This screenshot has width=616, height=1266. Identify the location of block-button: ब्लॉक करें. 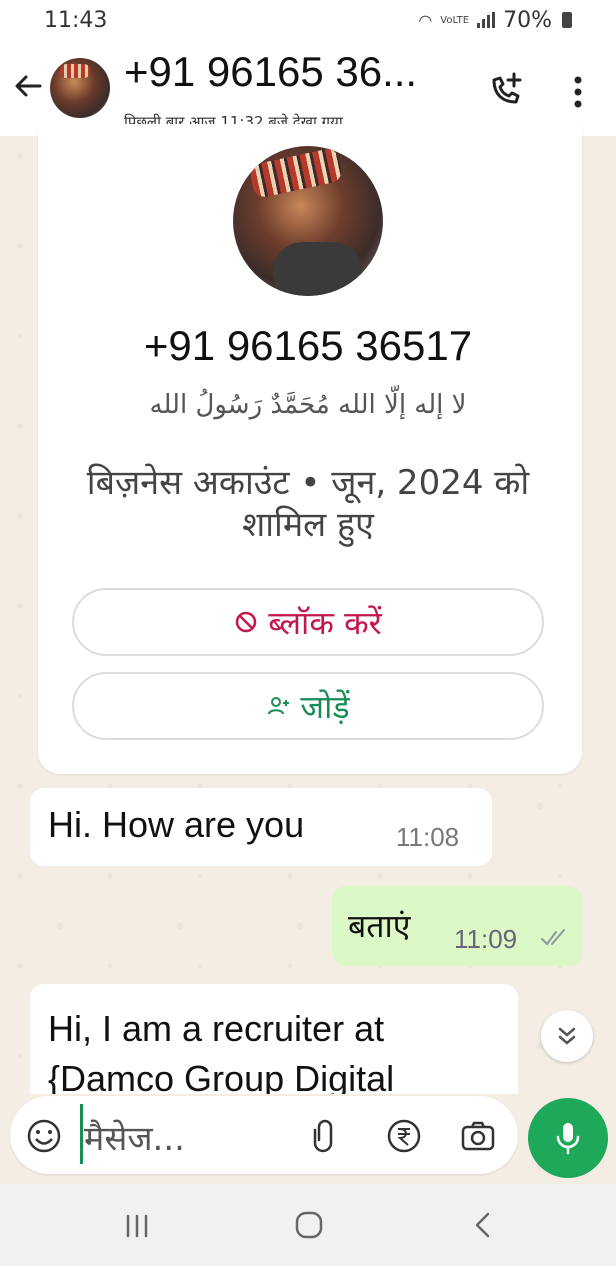
(308, 622).